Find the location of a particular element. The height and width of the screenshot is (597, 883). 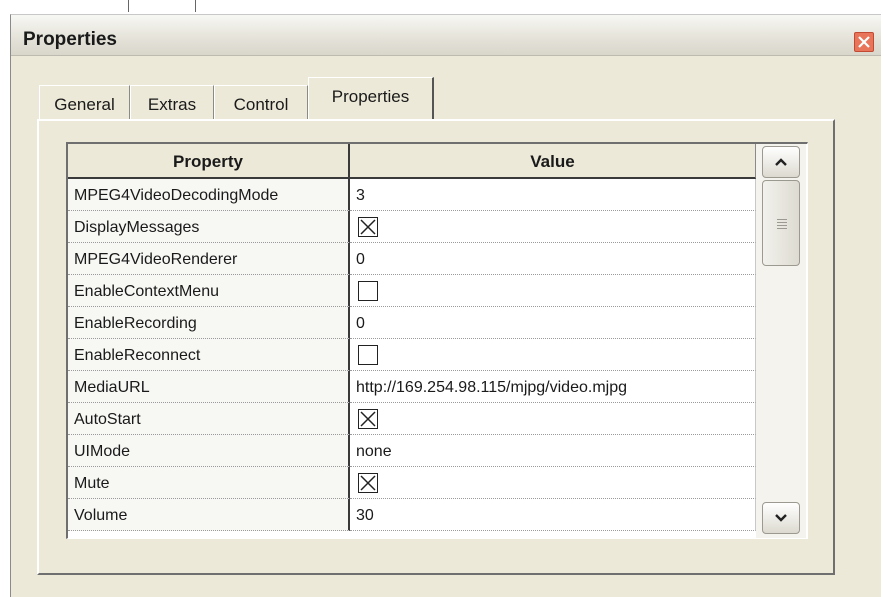

tab-label: Control is located at coordinates (261, 104).